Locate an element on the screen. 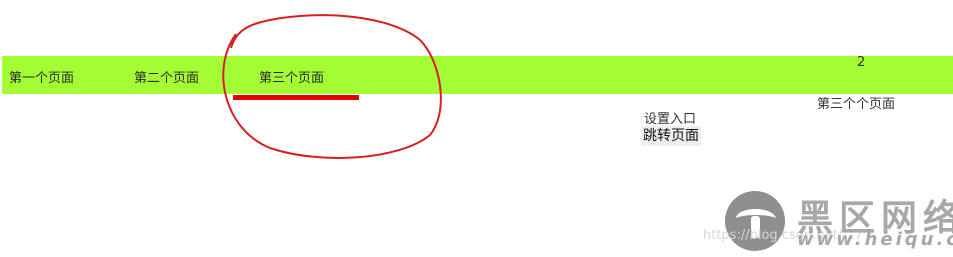  current-page-label: 第三个个页面 is located at coordinates (856, 104).